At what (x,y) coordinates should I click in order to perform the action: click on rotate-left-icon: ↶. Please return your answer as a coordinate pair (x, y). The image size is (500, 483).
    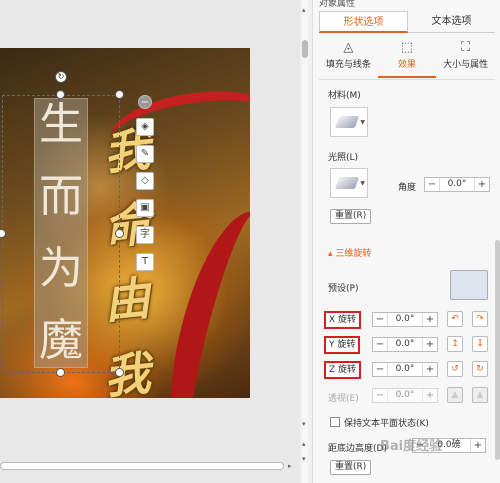
    Looking at the image, I should click on (455, 319).